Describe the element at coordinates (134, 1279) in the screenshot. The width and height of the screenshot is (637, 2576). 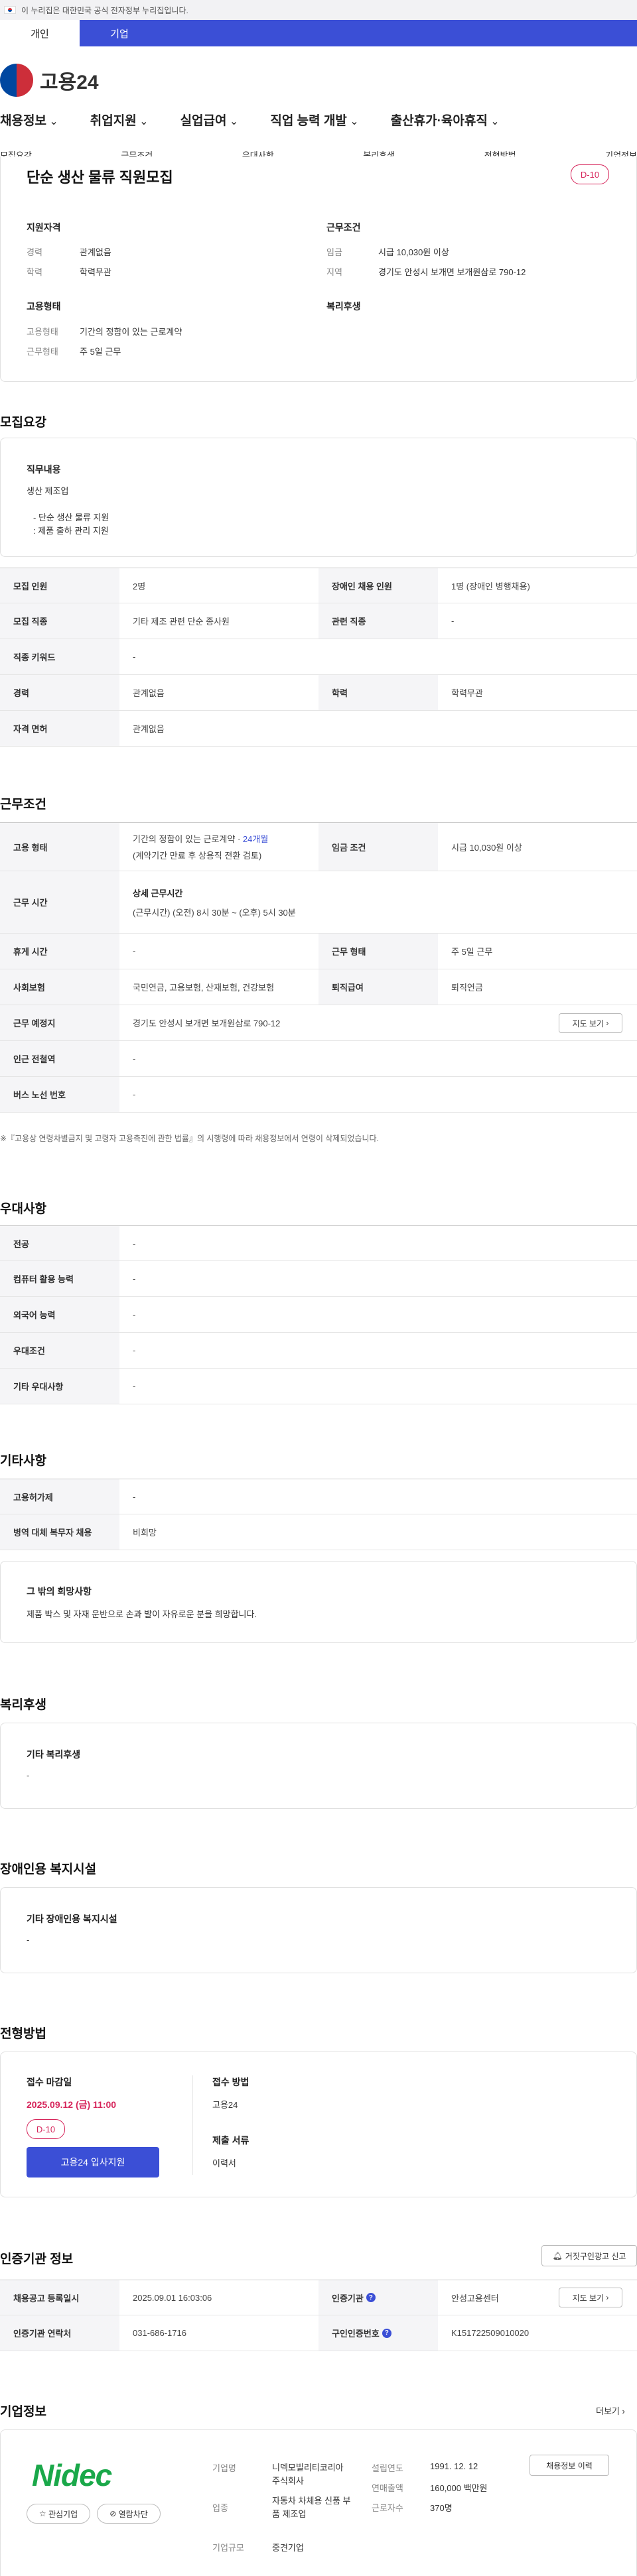
I see `td-computer: -` at that location.